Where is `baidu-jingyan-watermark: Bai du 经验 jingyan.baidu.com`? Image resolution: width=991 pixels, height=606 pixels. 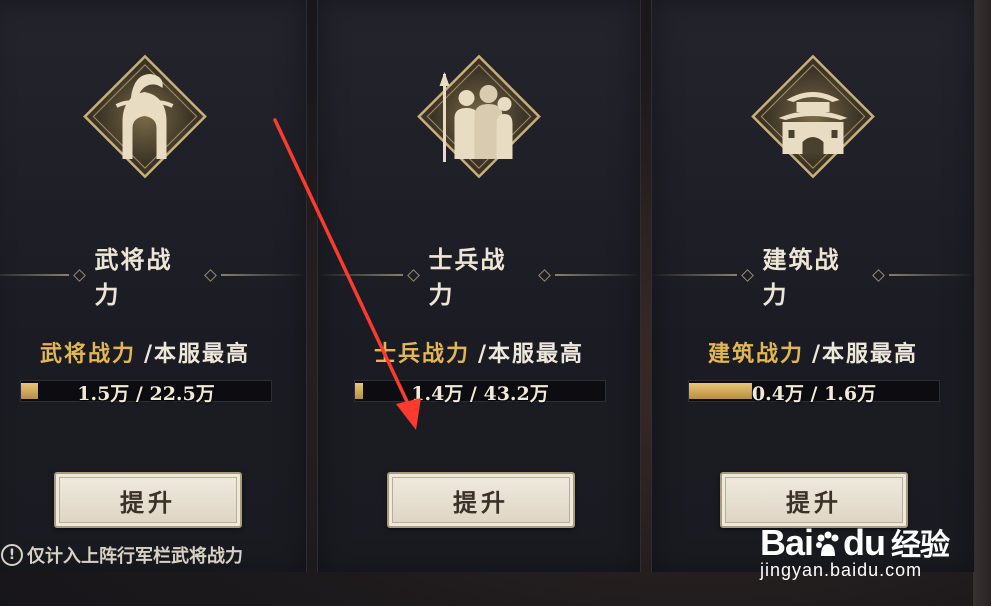
baidu-jingyan-watermark: Bai du 经验 jingyan.baidu.com is located at coordinates (867, 555).